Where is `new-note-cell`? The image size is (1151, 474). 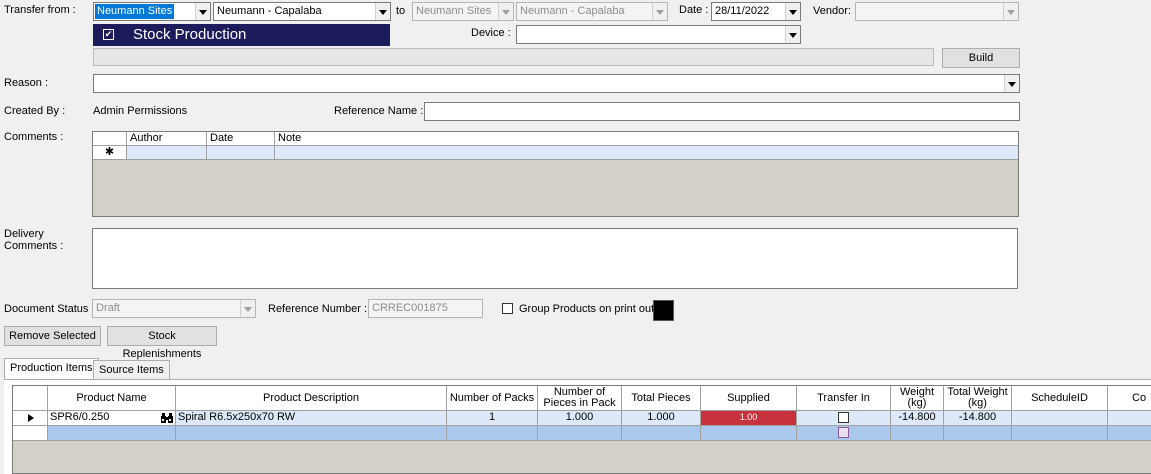
new-note-cell is located at coordinates (646, 153).